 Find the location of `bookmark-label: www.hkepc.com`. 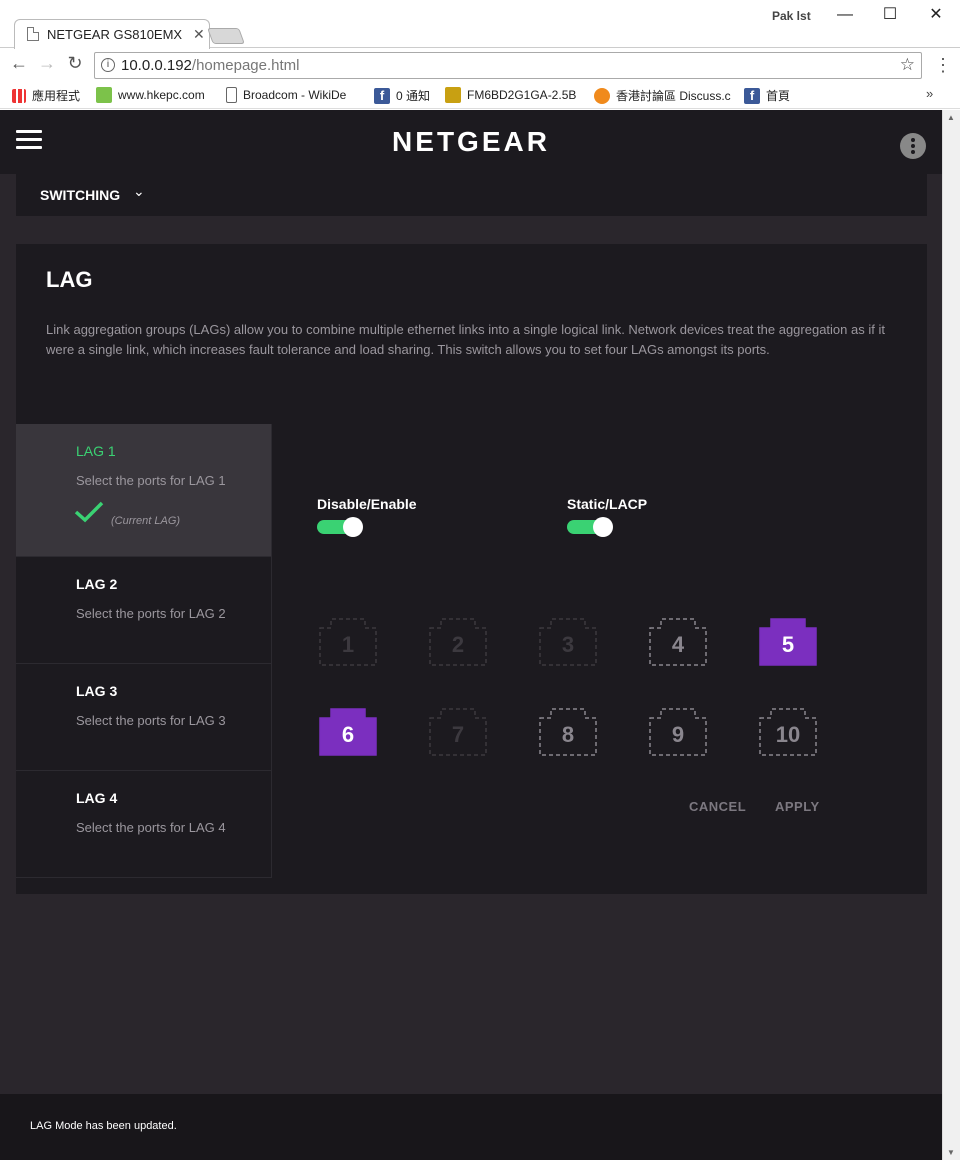

bookmark-label: www.hkepc.com is located at coordinates (161, 95).